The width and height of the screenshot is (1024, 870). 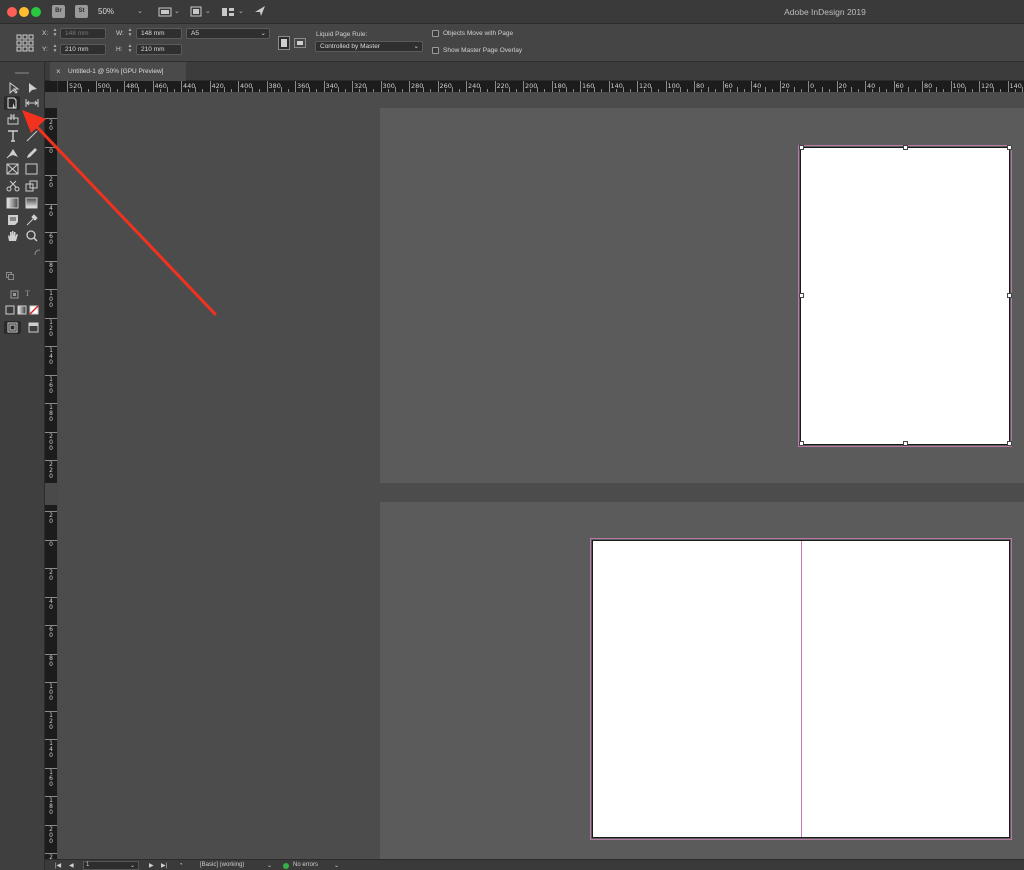 I want to click on first-page-icon: |◀, so click(x=58, y=865).